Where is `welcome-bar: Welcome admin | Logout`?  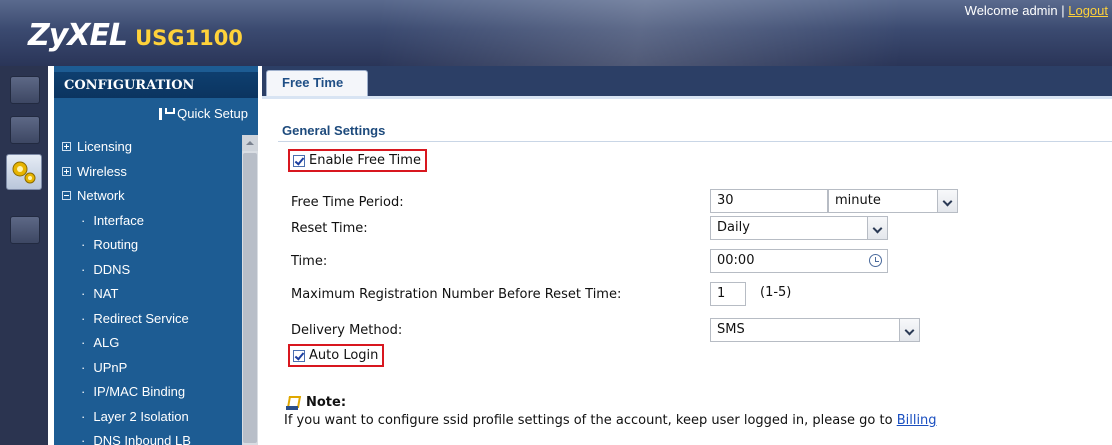 welcome-bar: Welcome admin | Logout is located at coordinates (1036, 10).